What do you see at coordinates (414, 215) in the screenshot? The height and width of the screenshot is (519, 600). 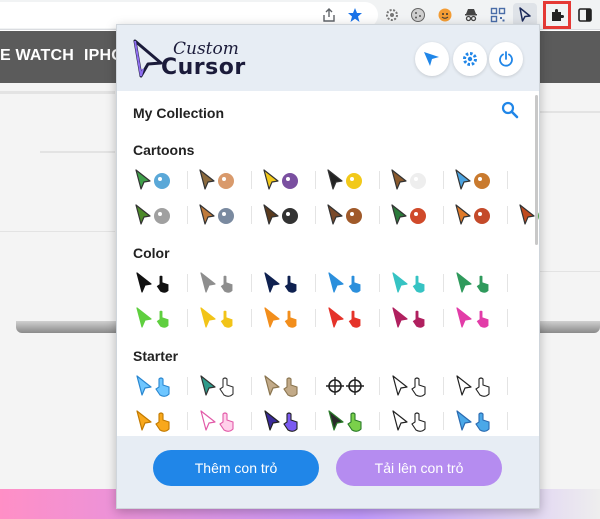 I see `cursor-ben10` at bounding box center [414, 215].